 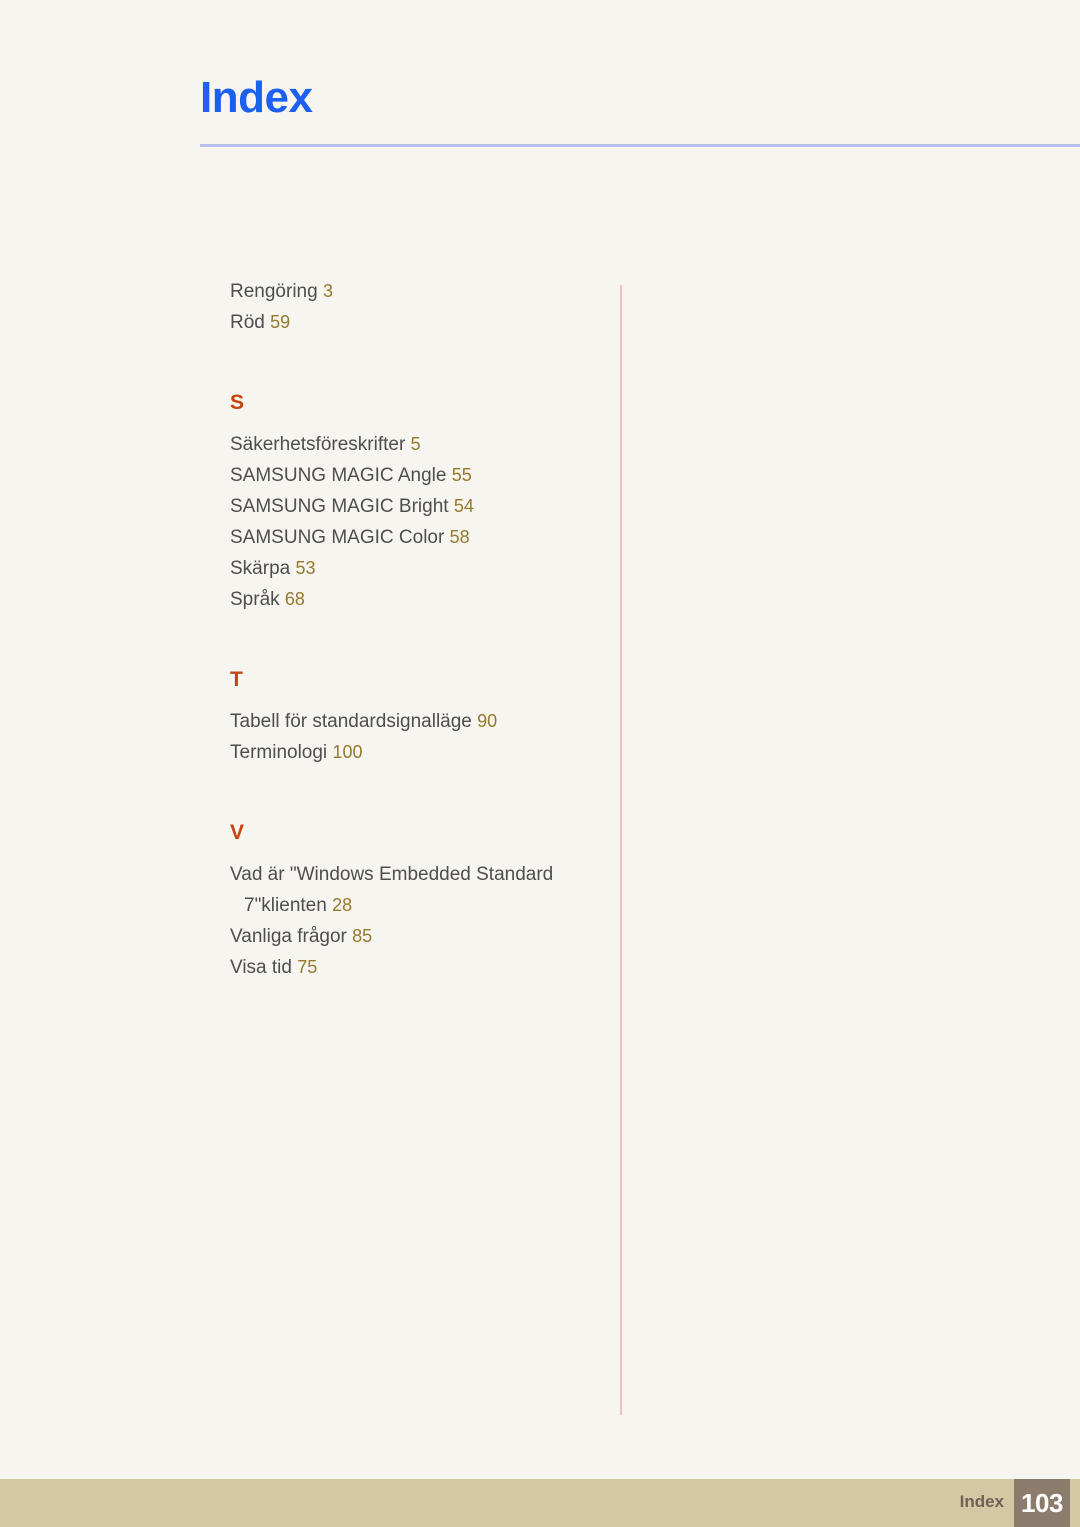 I want to click on column-divider-line, so click(x=621, y=850).